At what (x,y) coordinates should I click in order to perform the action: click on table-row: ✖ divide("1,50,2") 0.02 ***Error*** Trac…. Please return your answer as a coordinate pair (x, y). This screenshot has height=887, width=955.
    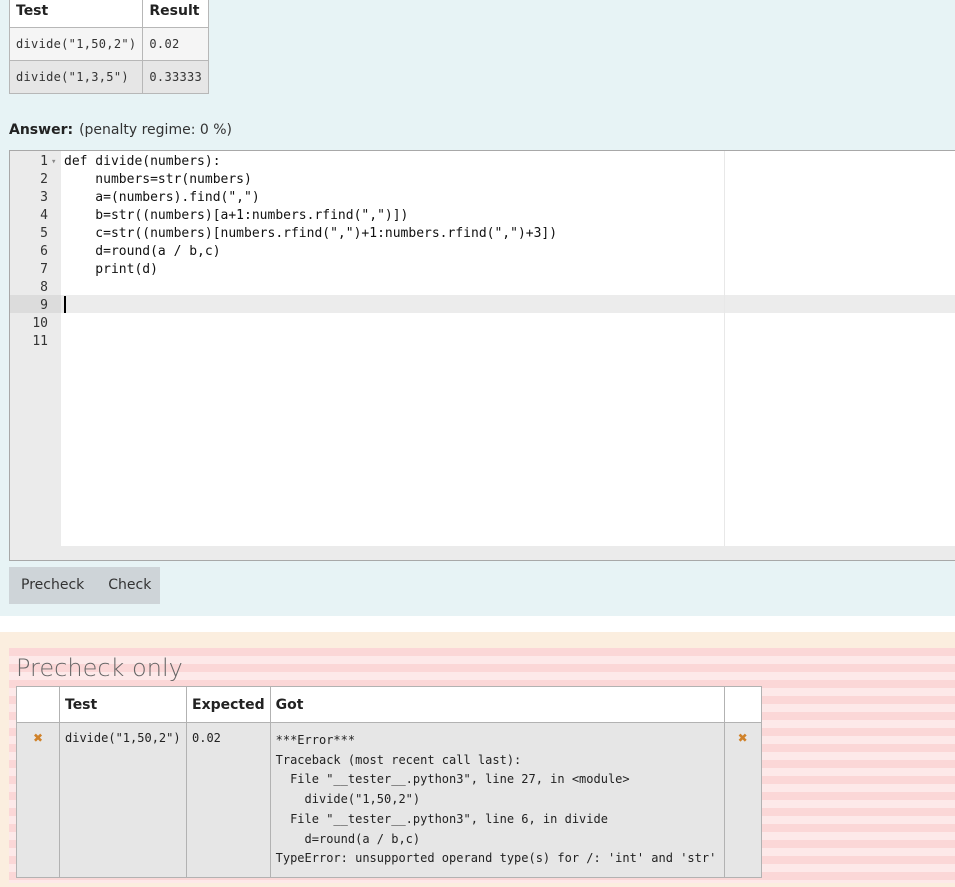
    Looking at the image, I should click on (389, 800).